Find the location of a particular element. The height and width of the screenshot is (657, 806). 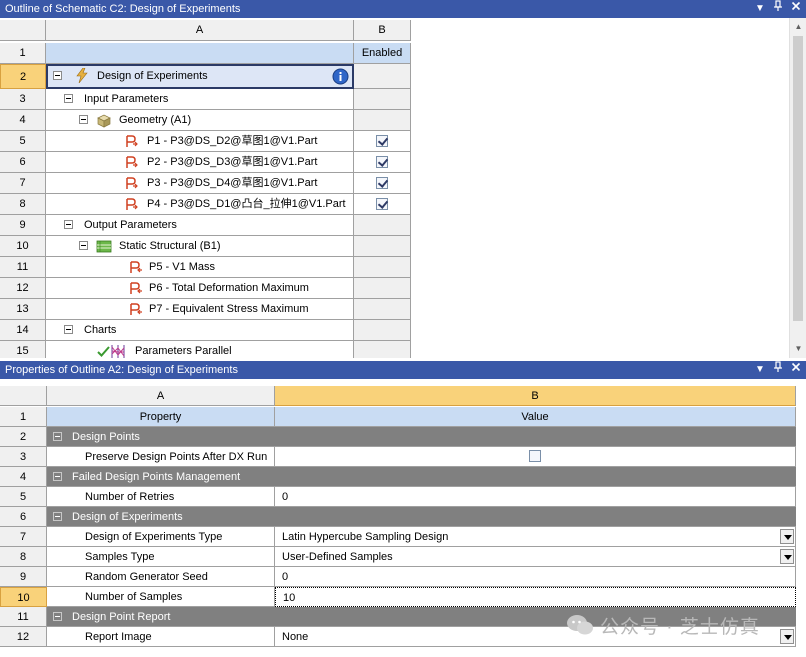

table-row: 5 P1 - P3@DS_D2@草图1@V1.Part is located at coordinates (205, 141).